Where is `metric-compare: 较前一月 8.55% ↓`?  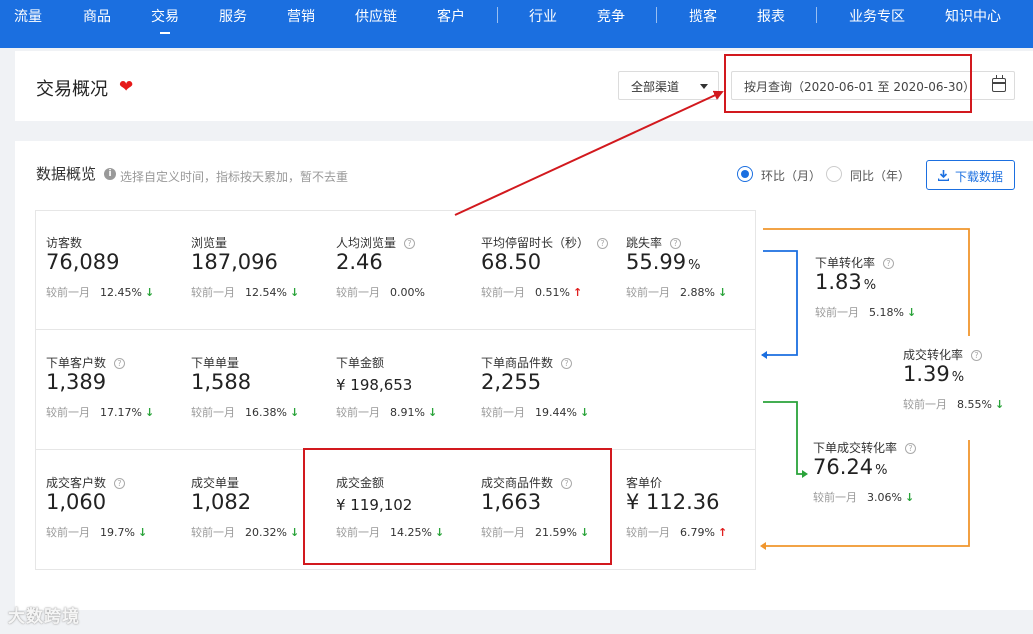
metric-compare: 较前一月 8.55% ↓ is located at coordinates (953, 404).